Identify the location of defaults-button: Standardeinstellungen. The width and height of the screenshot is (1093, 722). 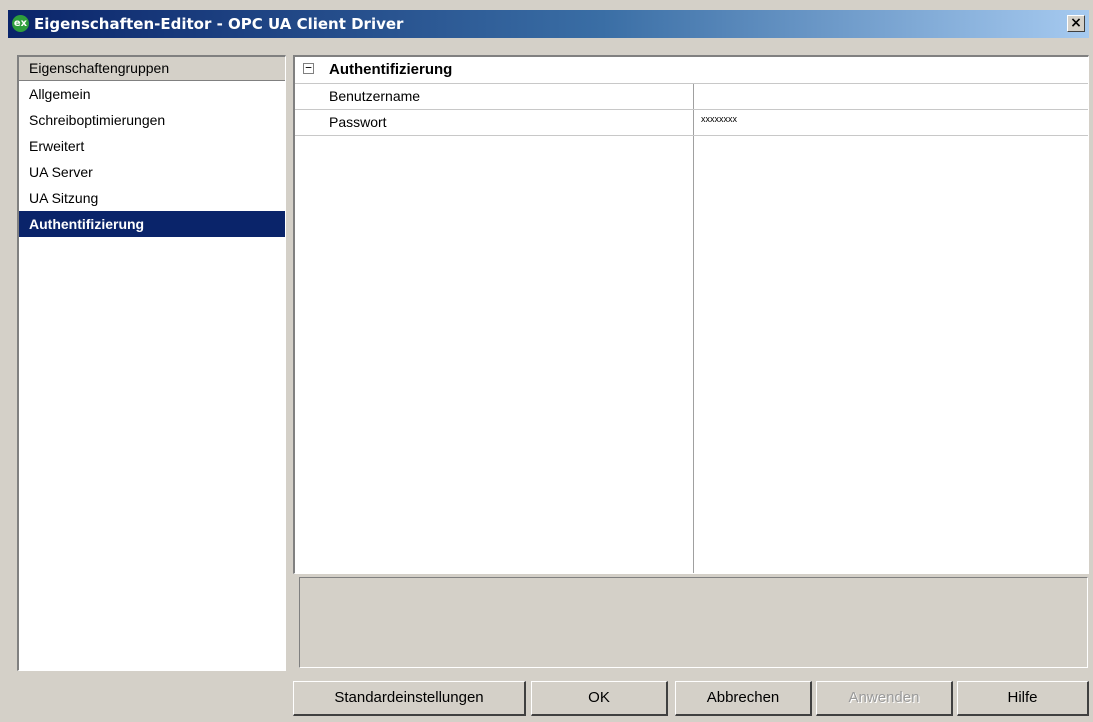
(409, 698).